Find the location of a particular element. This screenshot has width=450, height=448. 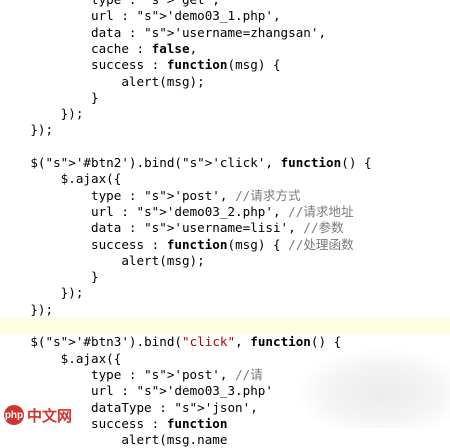

php-logo-icon: php is located at coordinates (14, 415).